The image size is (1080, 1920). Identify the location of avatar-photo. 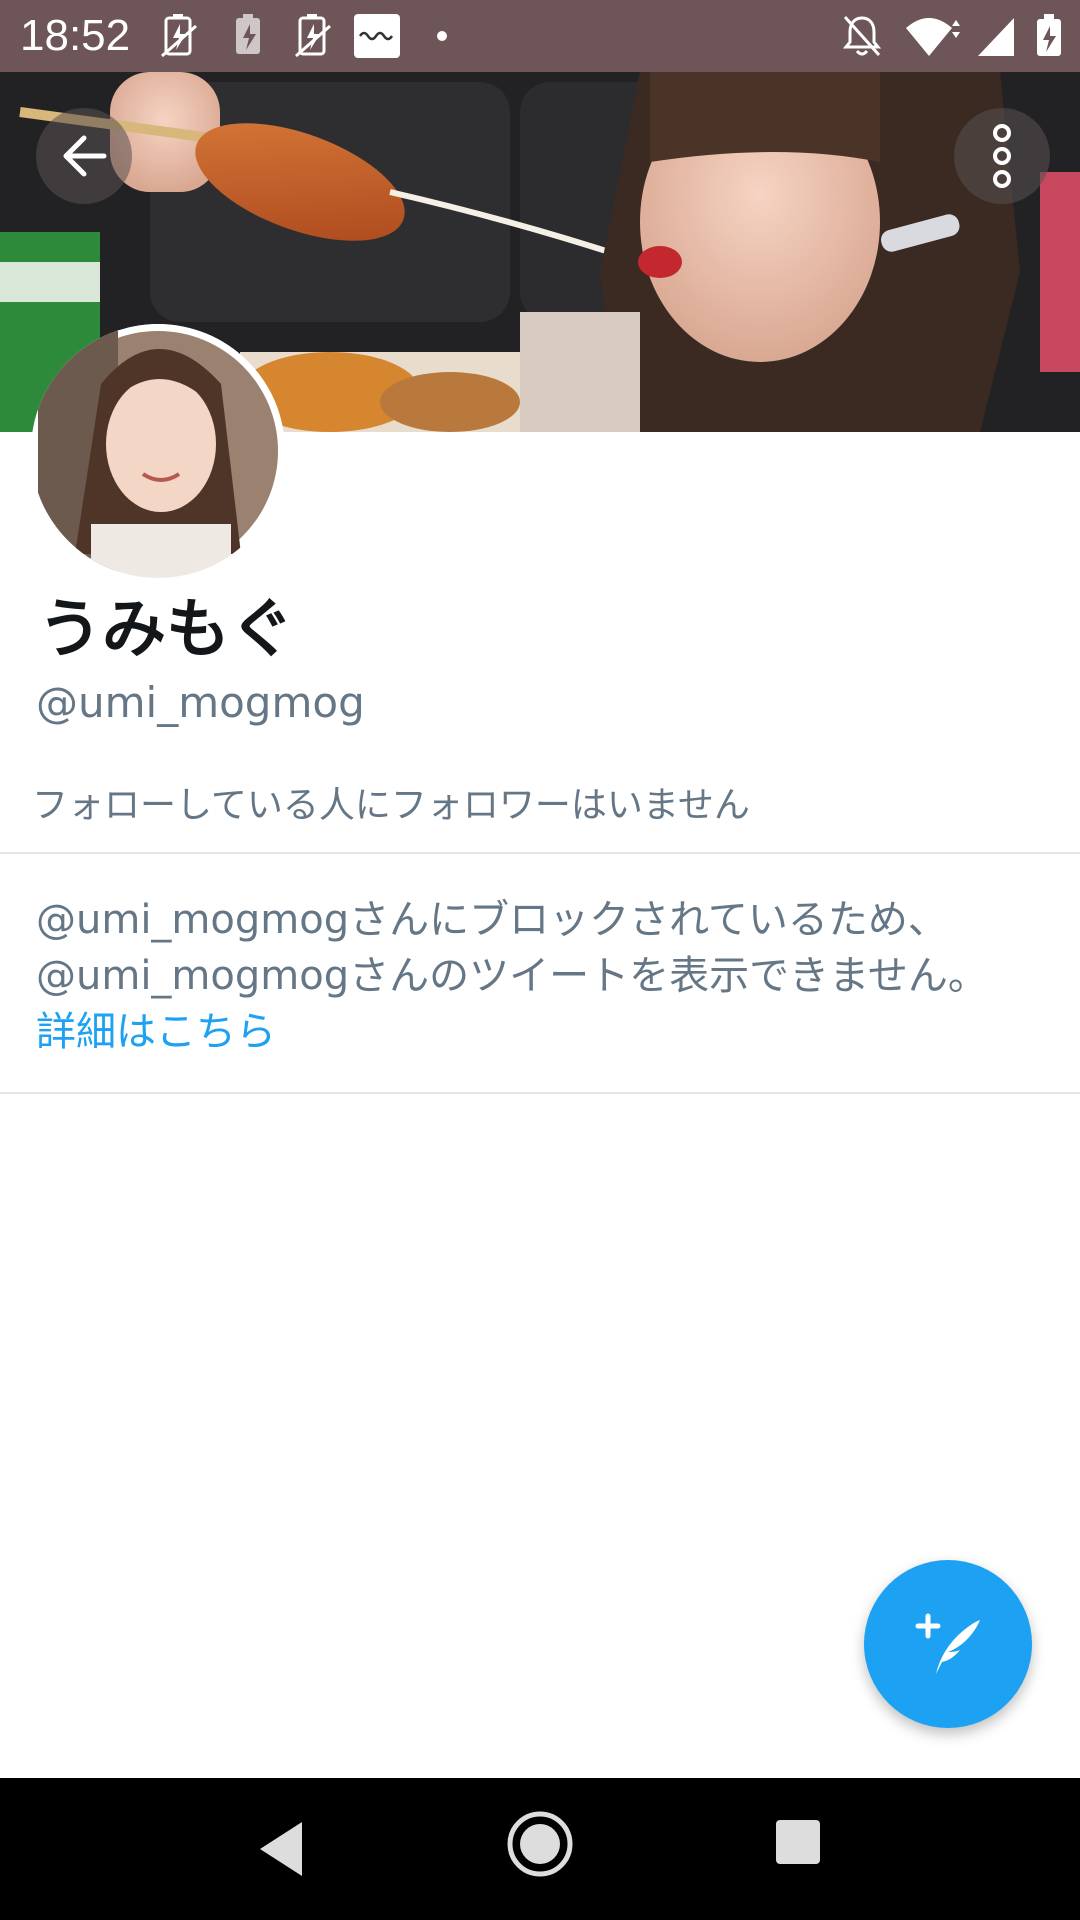
(158, 451).